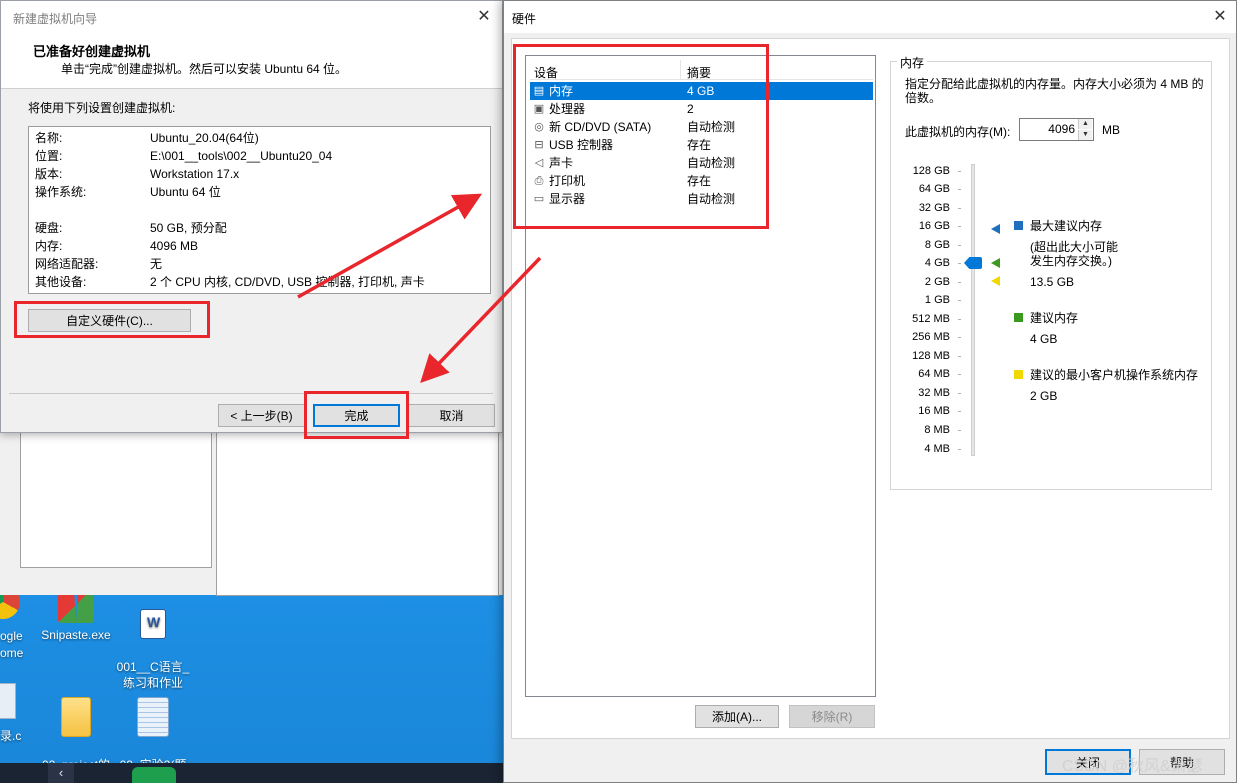  What do you see at coordinates (931, 319) in the screenshot?
I see `scale-label: 512 MB` at bounding box center [931, 319].